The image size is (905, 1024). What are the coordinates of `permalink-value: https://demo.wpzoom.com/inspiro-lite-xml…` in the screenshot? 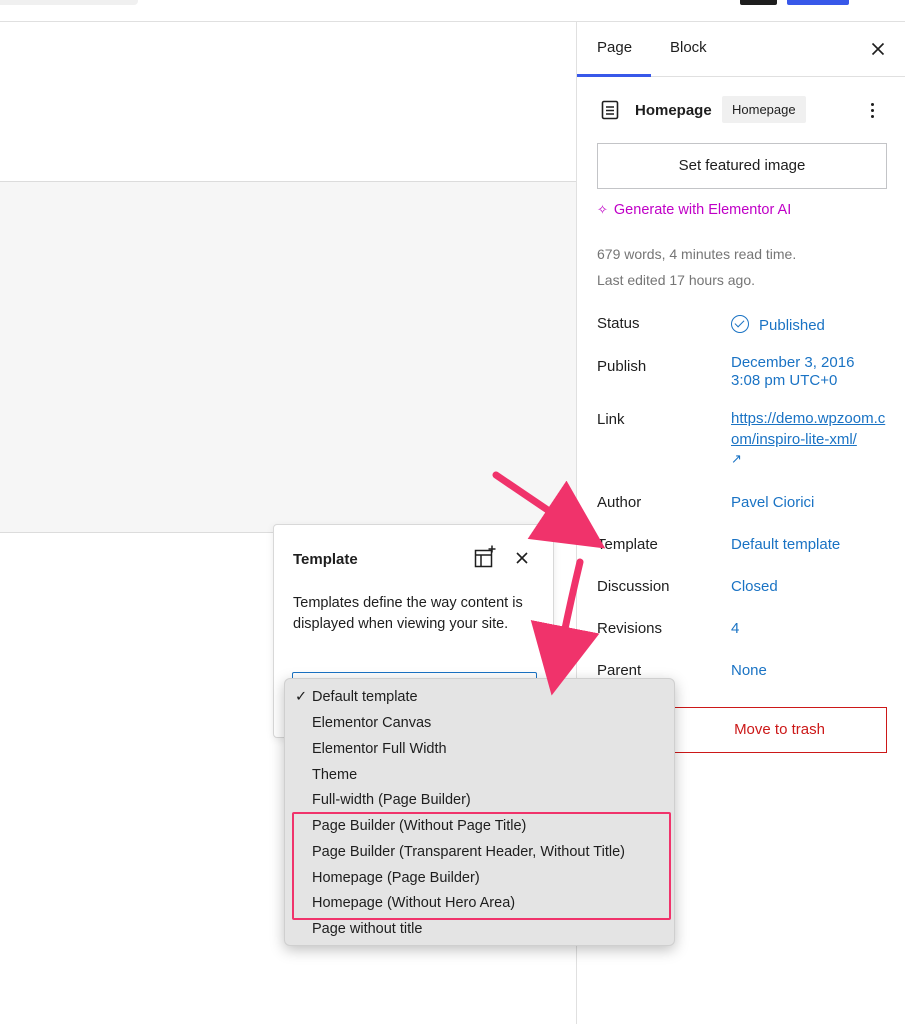 It's located at (811, 437).